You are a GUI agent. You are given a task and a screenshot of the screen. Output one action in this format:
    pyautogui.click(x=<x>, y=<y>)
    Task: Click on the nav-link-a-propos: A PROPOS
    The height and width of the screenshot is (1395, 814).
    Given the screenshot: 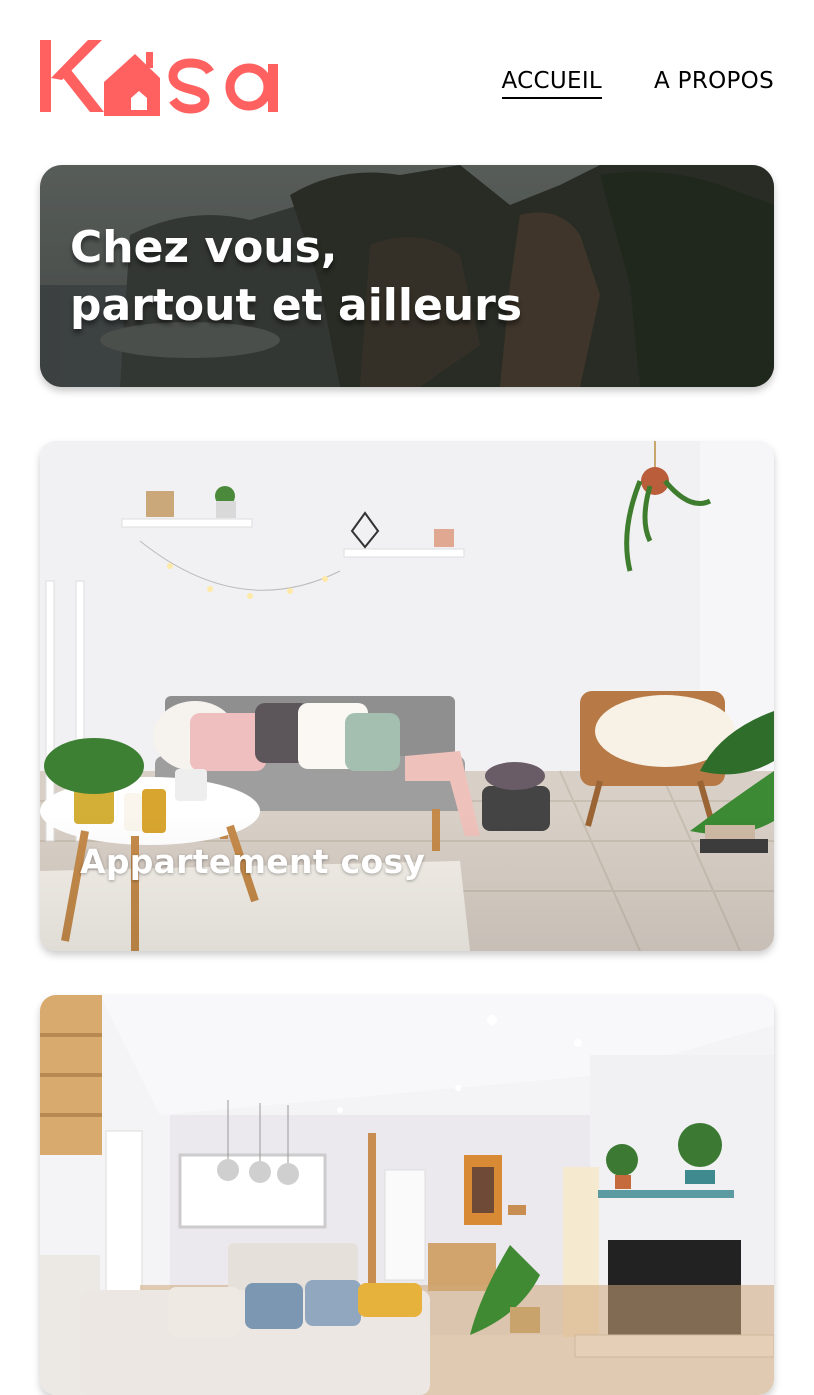 What is the action you would take?
    pyautogui.click(x=714, y=82)
    